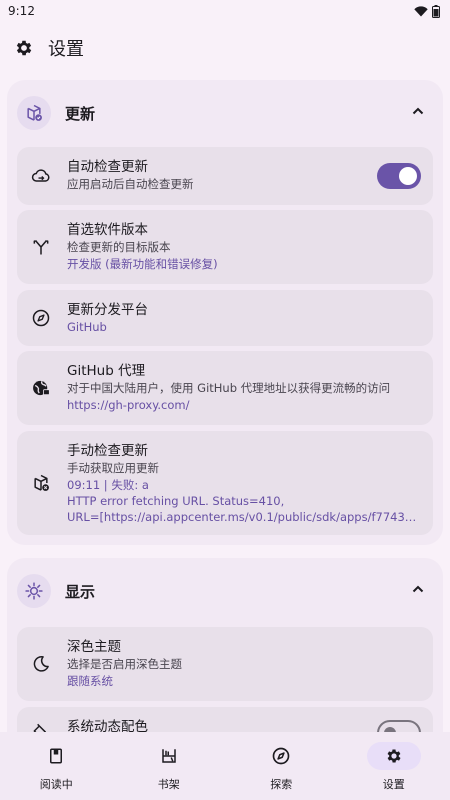  Describe the element at coordinates (94, 647) in the screenshot. I see `dark-theme-title: 深色主题` at that location.